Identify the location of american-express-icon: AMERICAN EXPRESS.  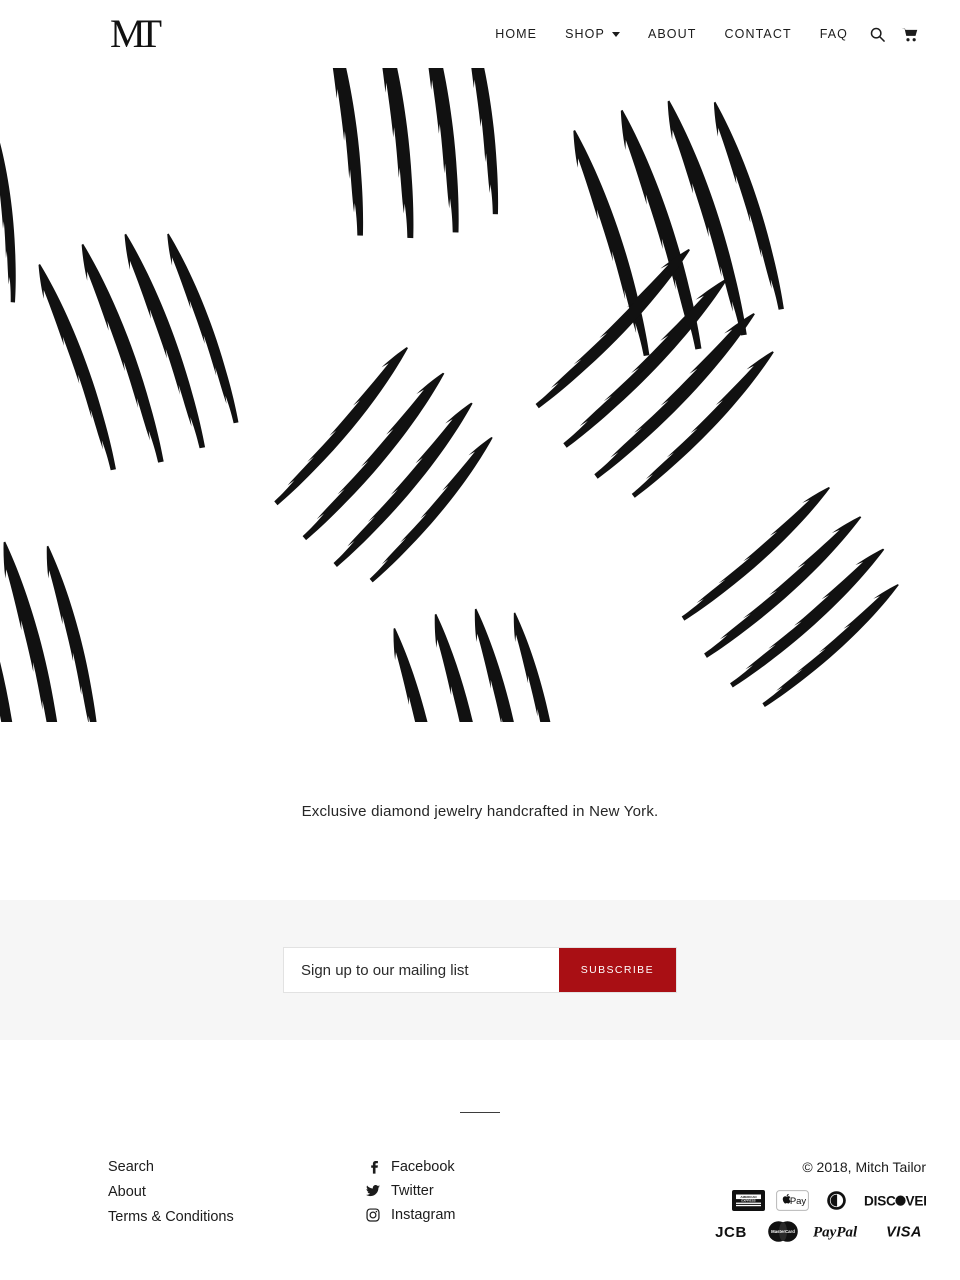
(748, 1200).